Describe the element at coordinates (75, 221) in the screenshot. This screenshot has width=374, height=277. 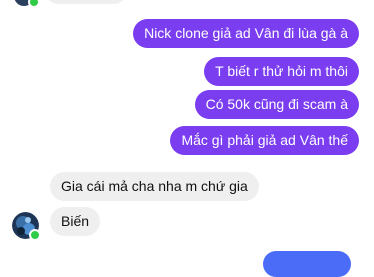
I see `received-message: Biến` at that location.